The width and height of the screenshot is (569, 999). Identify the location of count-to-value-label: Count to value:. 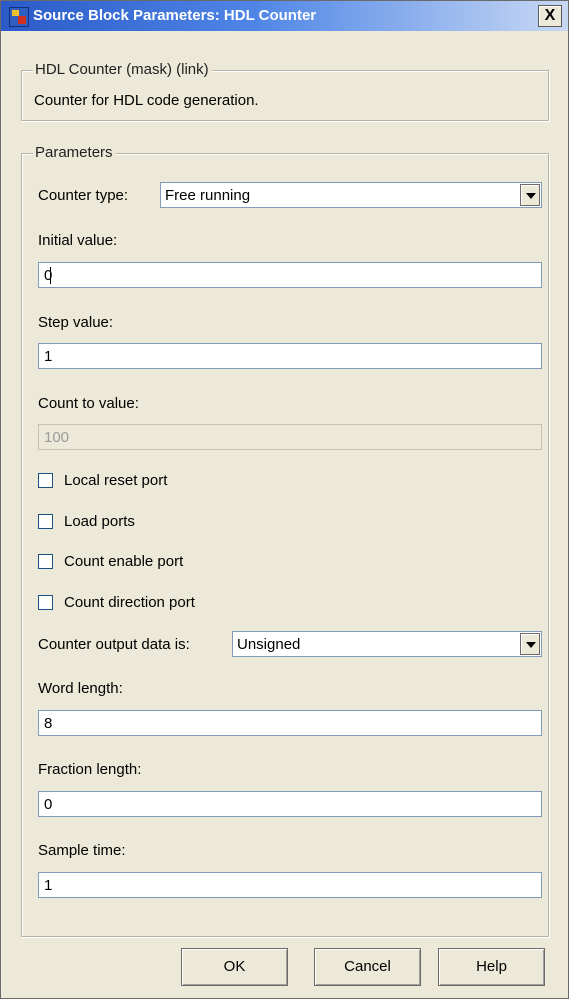
(88, 403).